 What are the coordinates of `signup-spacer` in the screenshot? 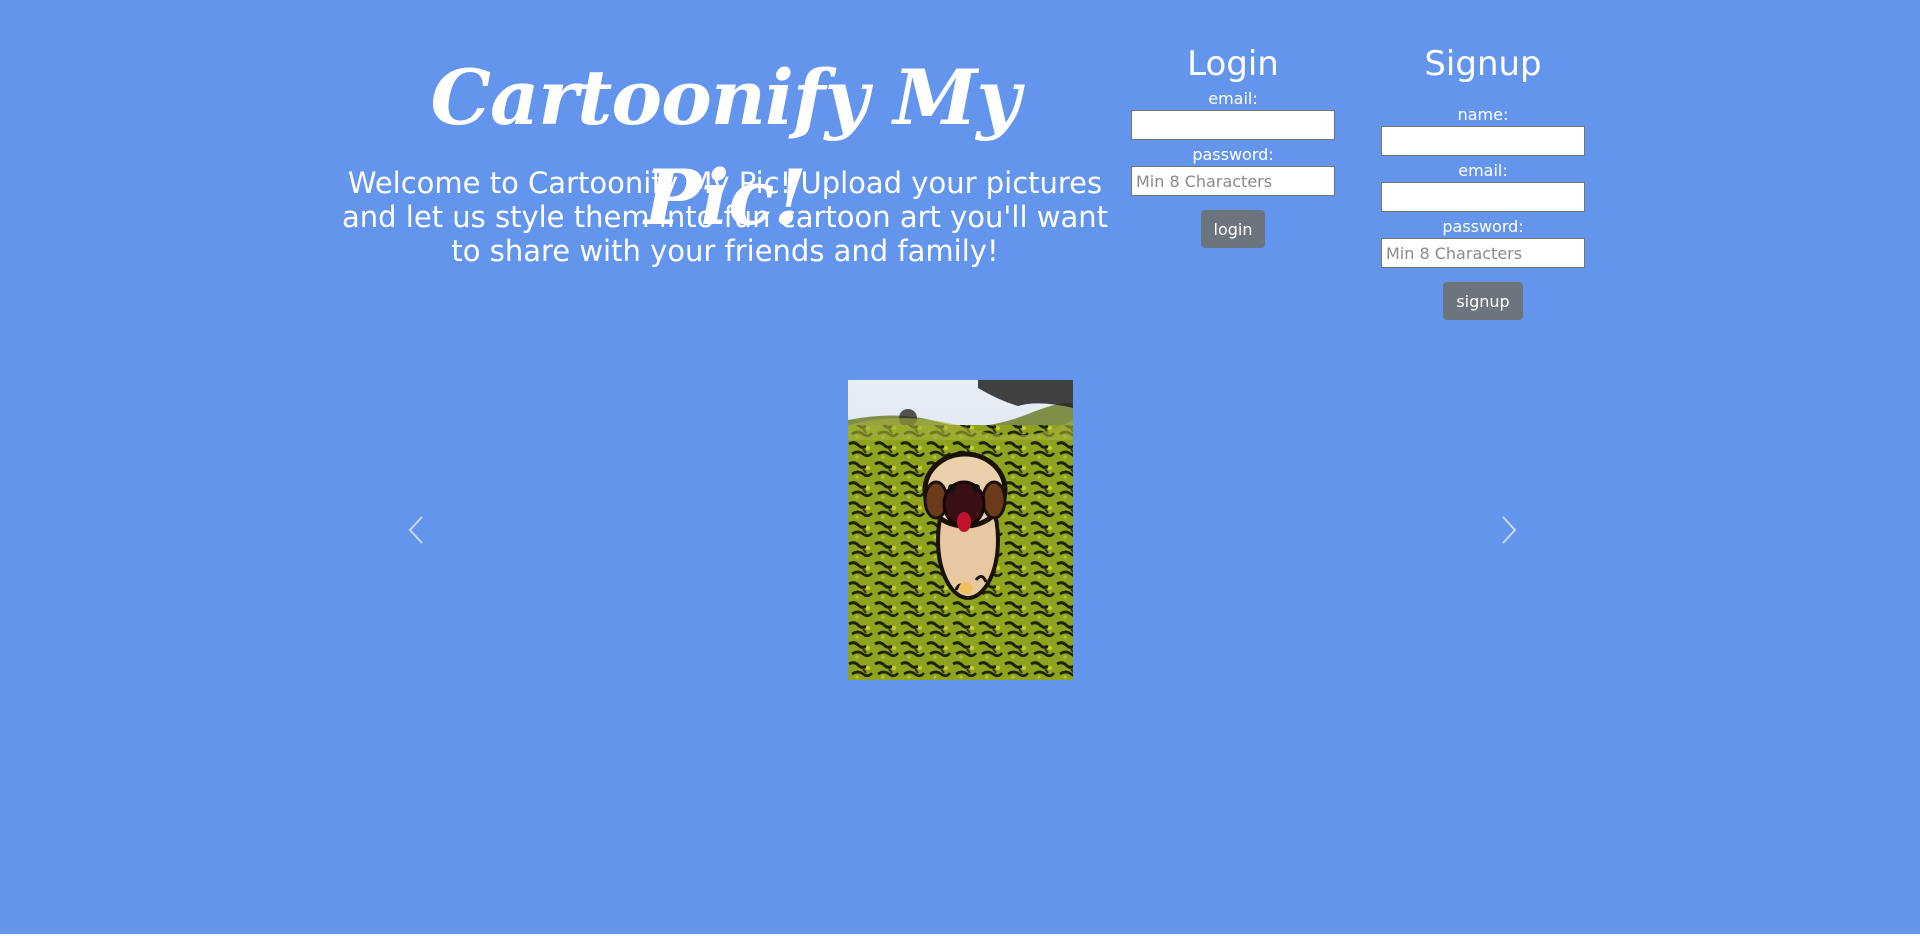 It's located at (1483, 96).